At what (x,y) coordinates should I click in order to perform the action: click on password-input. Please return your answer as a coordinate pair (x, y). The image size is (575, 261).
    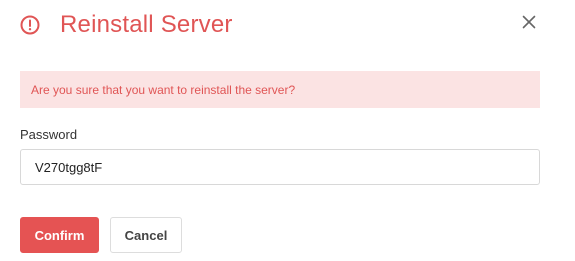
    Looking at the image, I should click on (280, 167).